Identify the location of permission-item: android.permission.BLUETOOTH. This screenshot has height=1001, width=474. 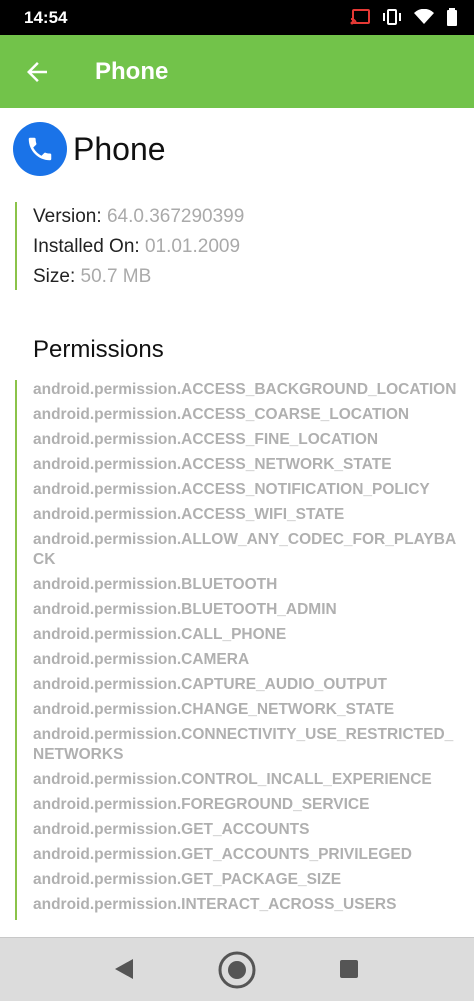
(155, 584).